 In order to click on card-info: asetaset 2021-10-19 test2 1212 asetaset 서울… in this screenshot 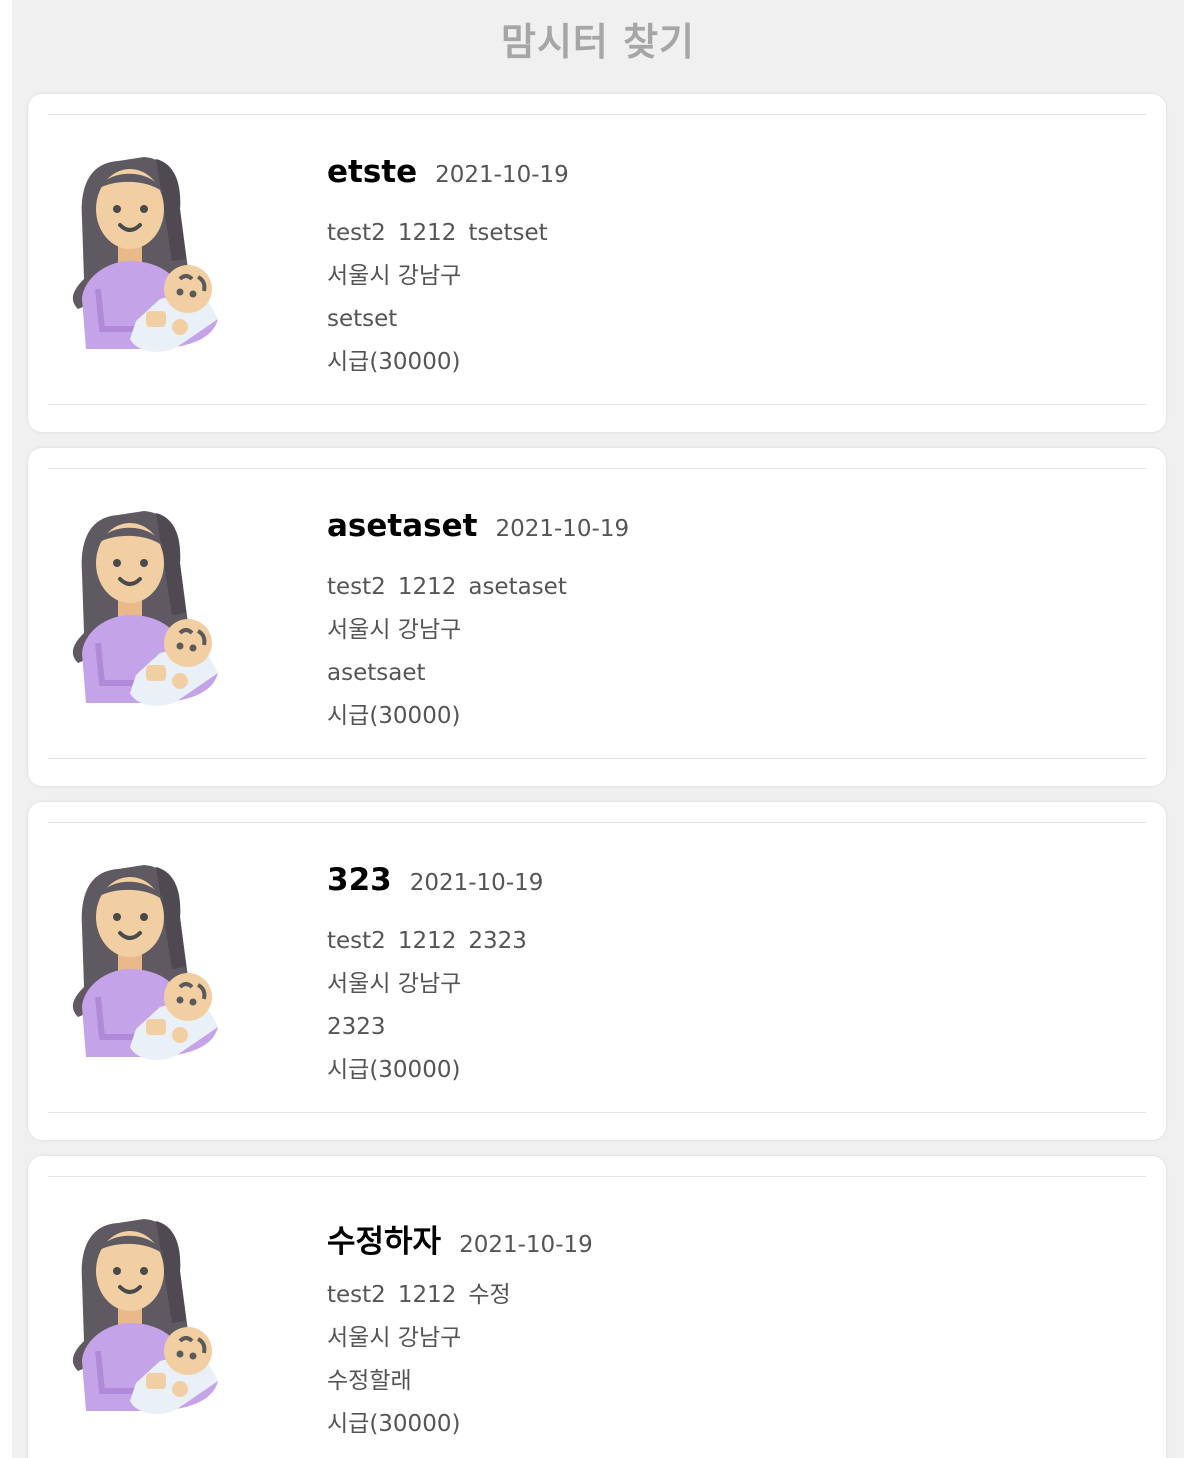, I will do `click(478, 623)`.